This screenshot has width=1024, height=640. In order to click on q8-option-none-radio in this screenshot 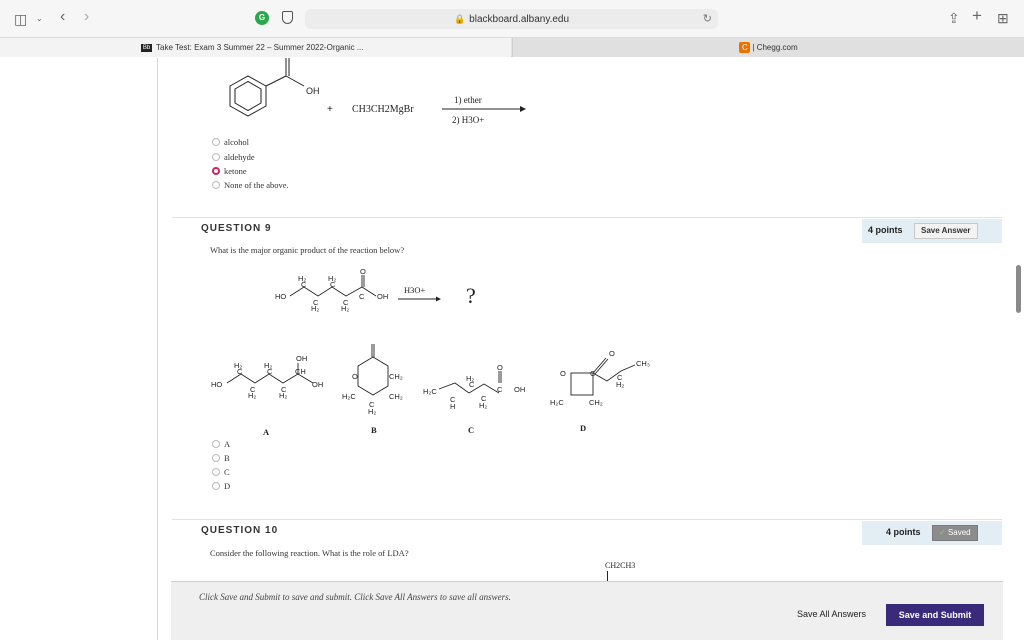, I will do `click(216, 185)`.